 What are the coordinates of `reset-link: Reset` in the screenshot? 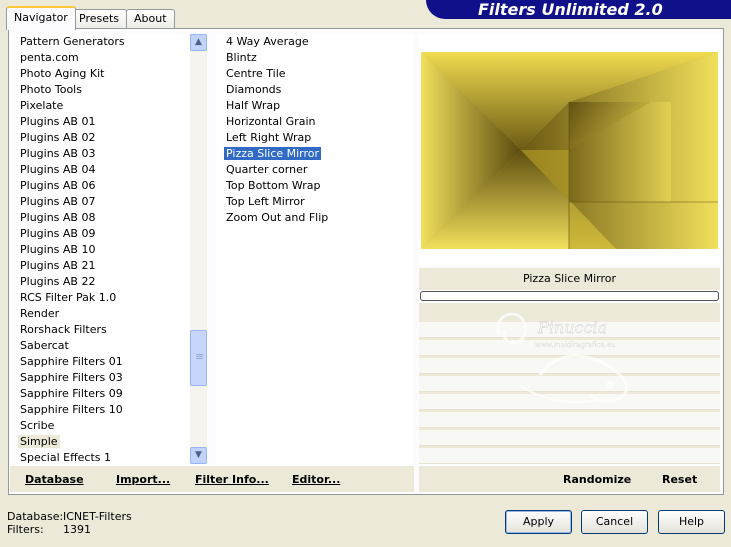 It's located at (679, 479).